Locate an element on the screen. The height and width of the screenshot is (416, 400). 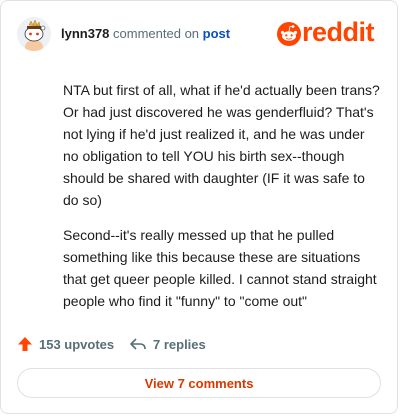
comment-actions: 153 upvotes 7 replies is located at coordinates (197, 344).